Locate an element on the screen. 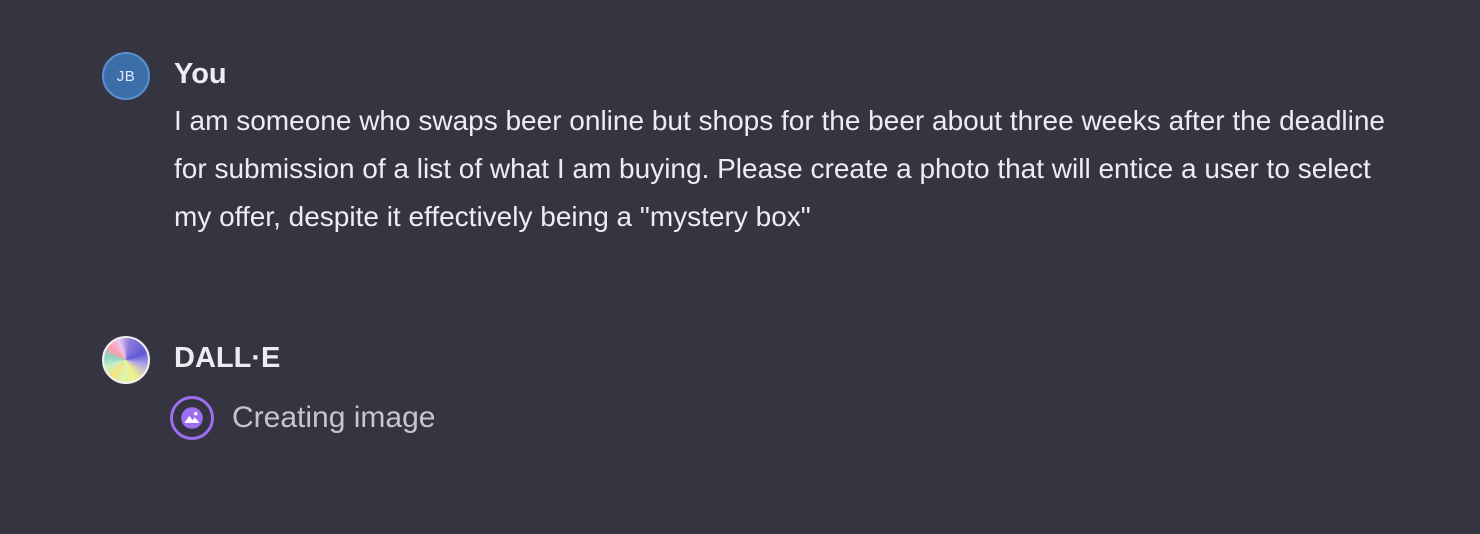 This screenshot has width=1480, height=534. image-generation-status: Creating image is located at coordinates (302, 418).